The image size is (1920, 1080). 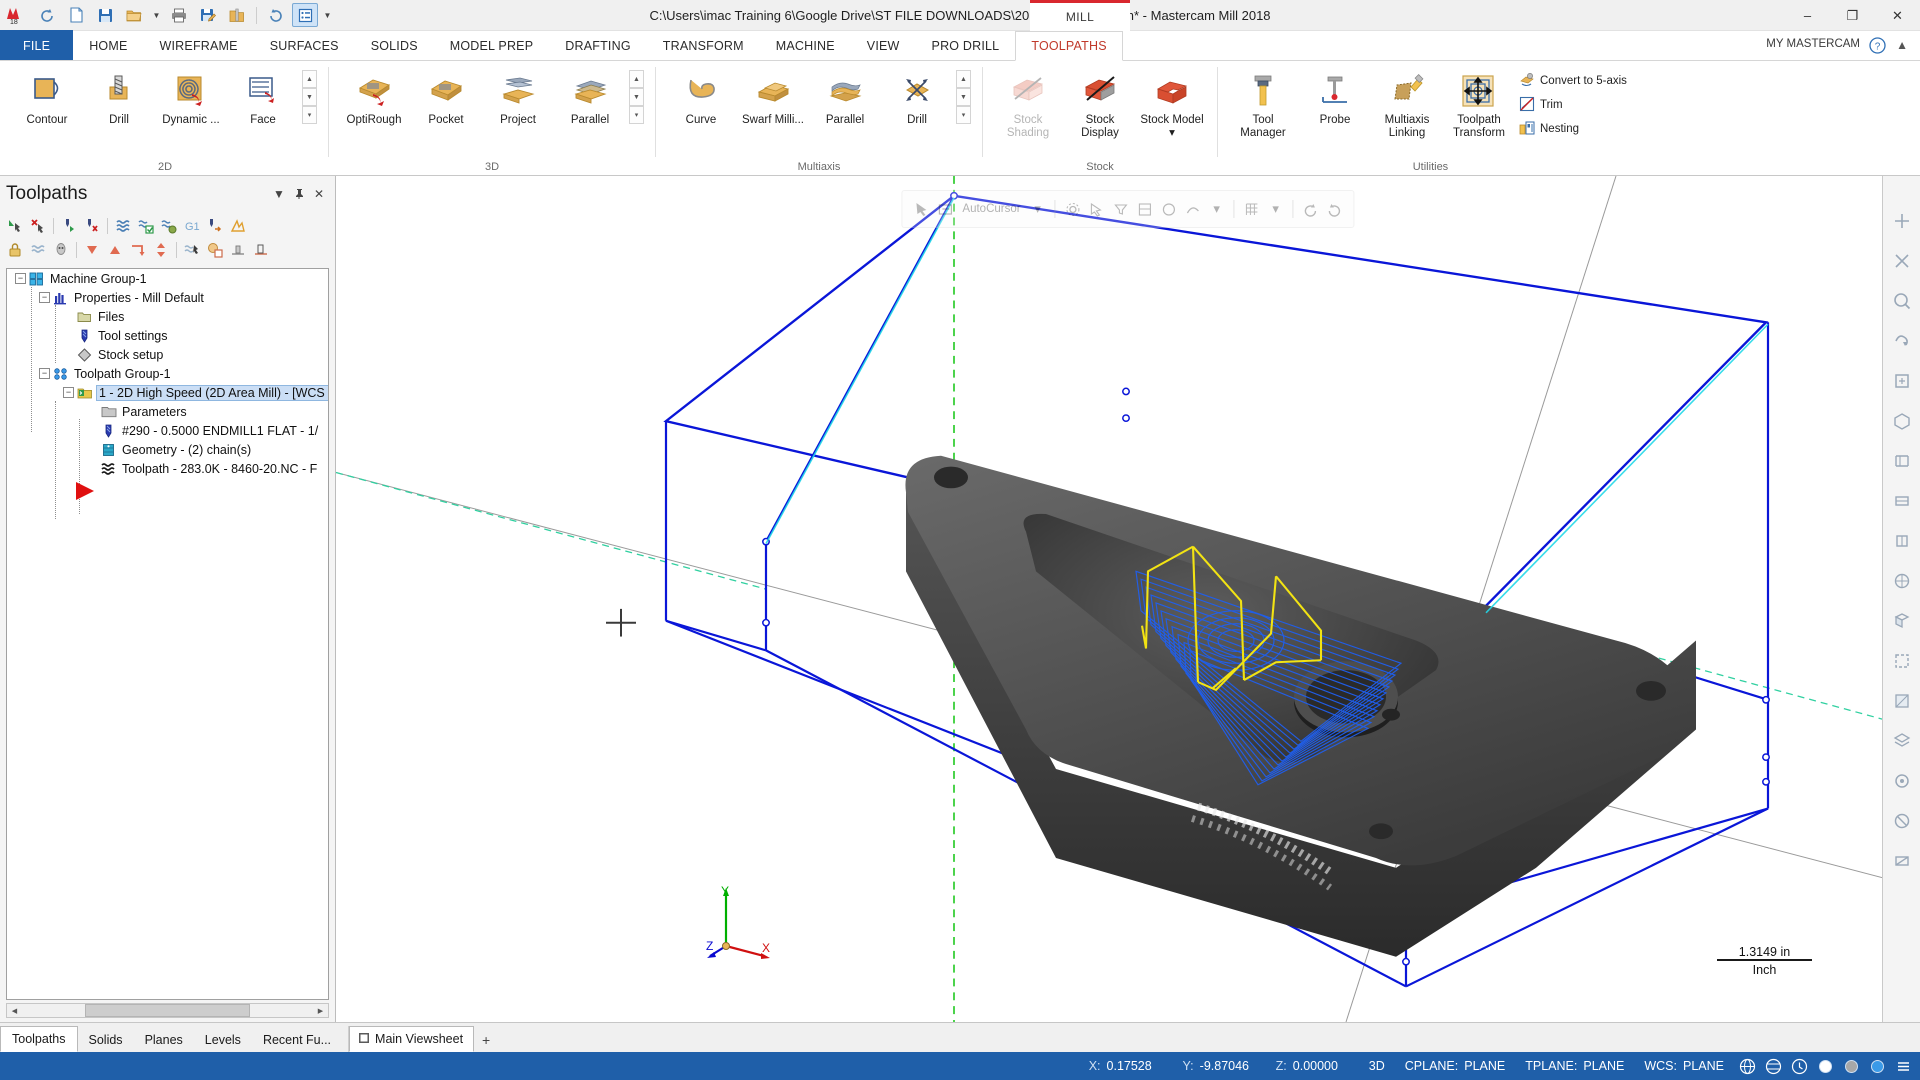 What do you see at coordinates (1217, 209) in the screenshot?
I see `filter-dropdown-icon: ▾` at bounding box center [1217, 209].